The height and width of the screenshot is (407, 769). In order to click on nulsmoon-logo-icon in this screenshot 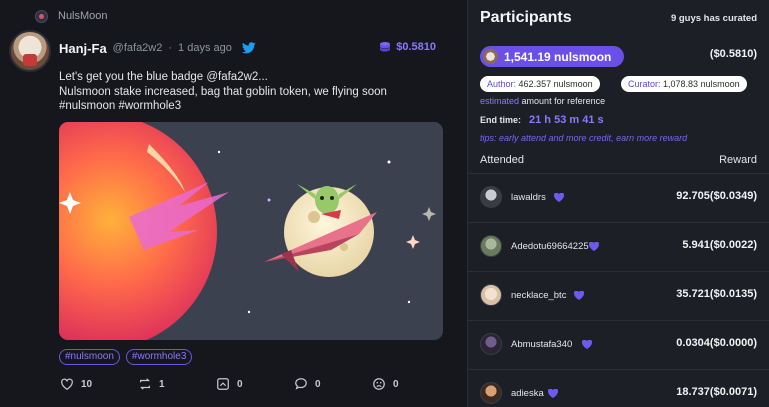, I will do `click(41, 16)`.